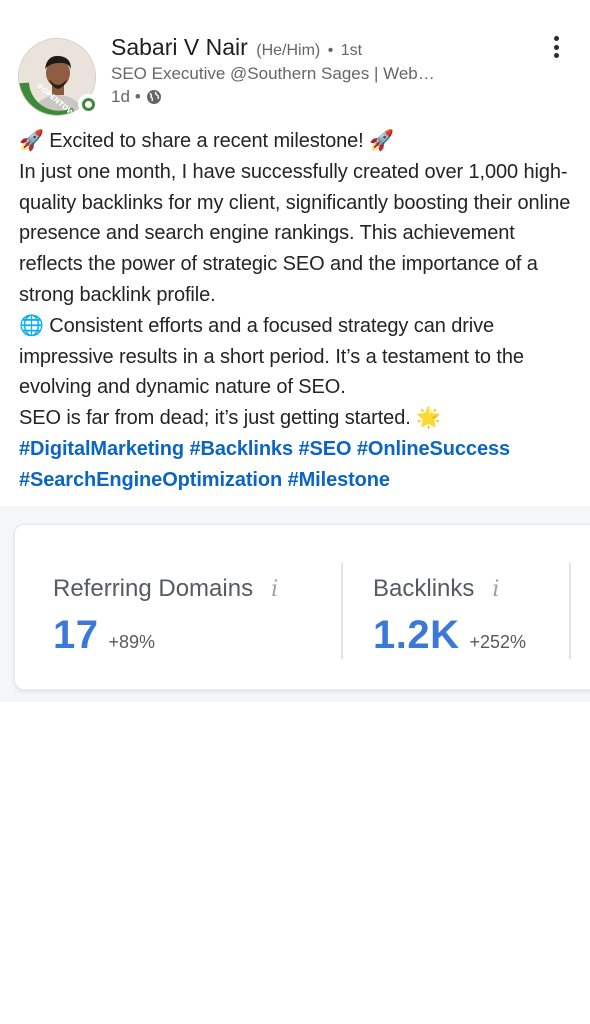  Describe the element at coordinates (132, 642) in the screenshot. I see `metric-change: +89%` at that location.